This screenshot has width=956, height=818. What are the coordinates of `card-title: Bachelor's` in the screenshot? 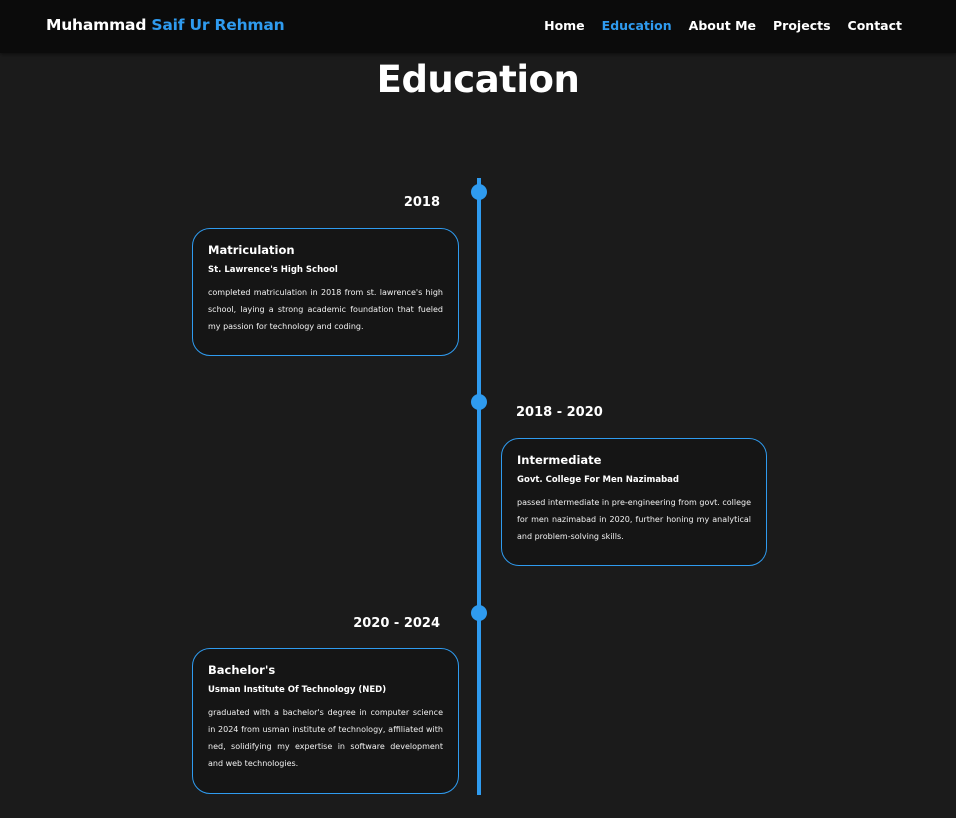 It's located at (242, 670).